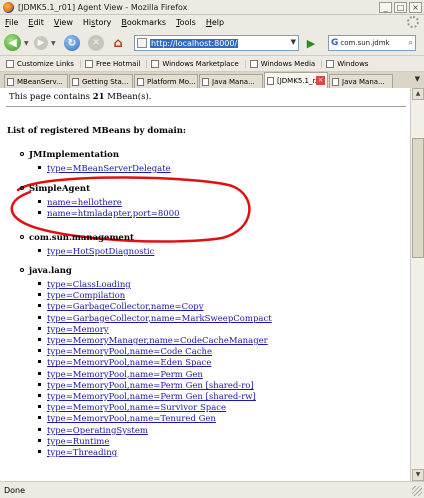  What do you see at coordinates (206, 106) in the screenshot?
I see `divider` at bounding box center [206, 106].